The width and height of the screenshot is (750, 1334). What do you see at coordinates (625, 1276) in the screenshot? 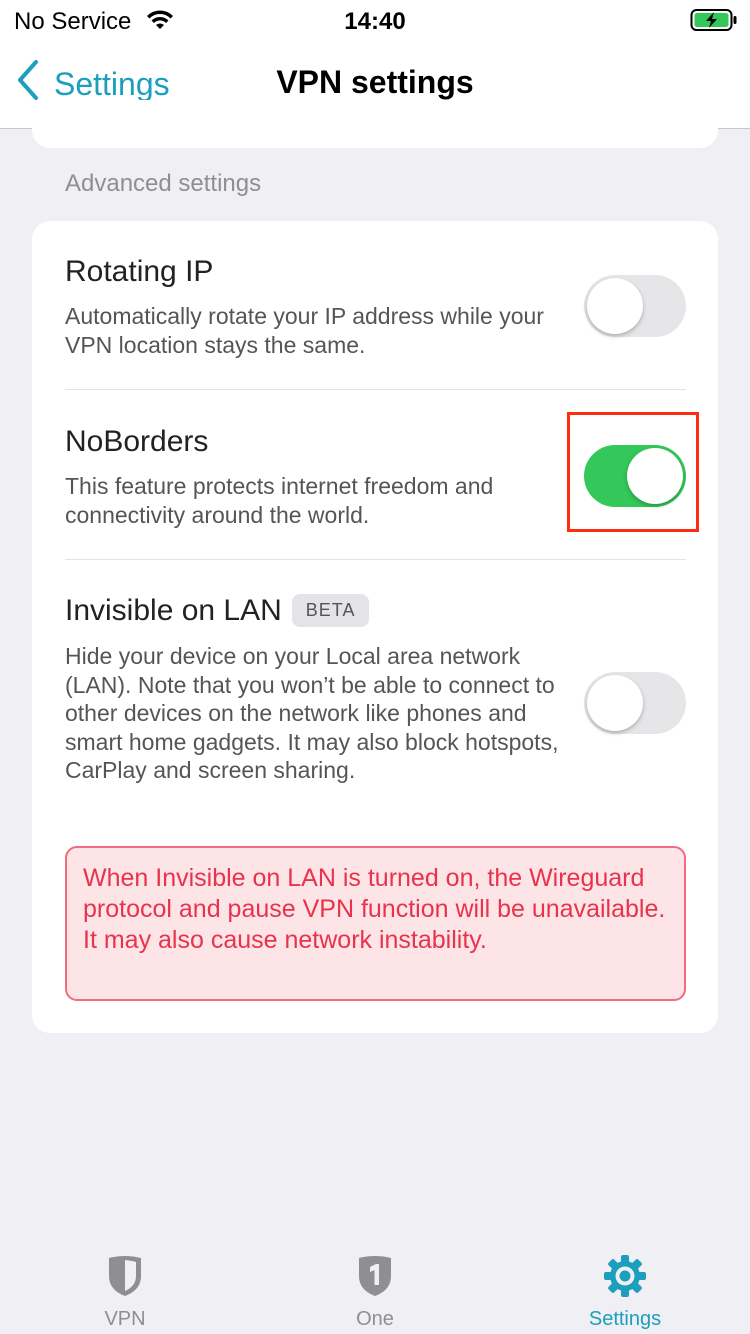
I see `gear-icon` at bounding box center [625, 1276].